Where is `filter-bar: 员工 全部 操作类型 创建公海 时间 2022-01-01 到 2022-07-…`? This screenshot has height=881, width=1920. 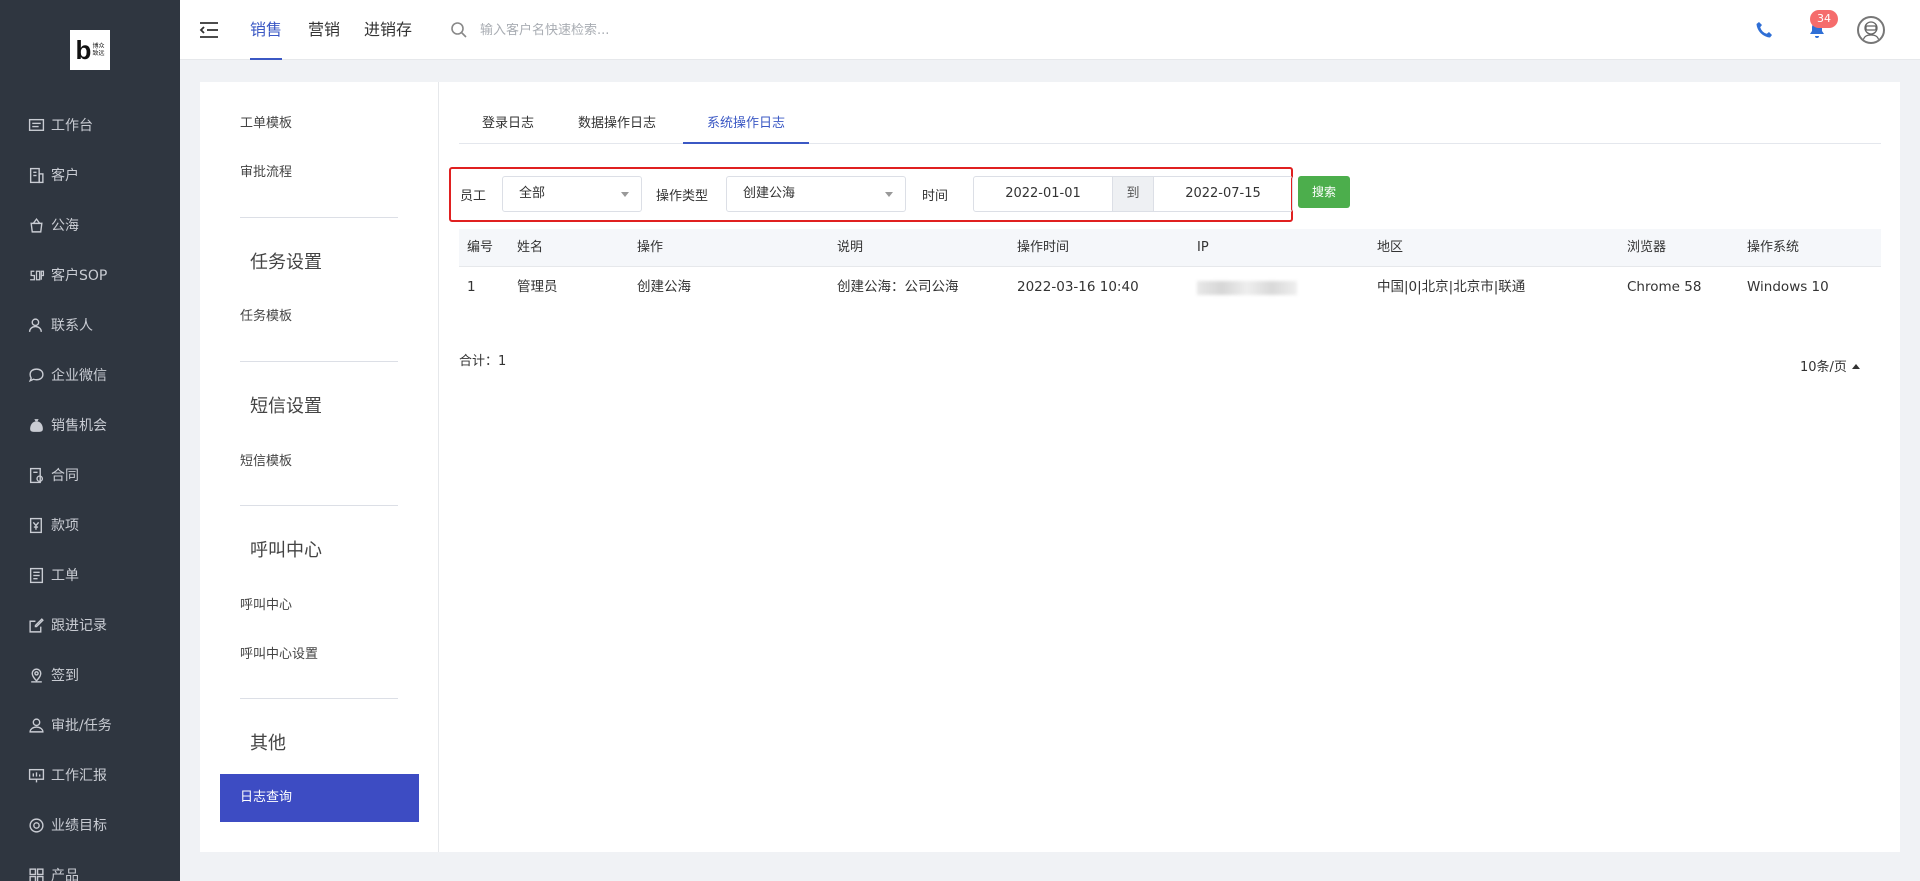
filter-bar: 员工 全部 操作类型 创建公海 时间 2022-01-01 到 2022-07-… is located at coordinates (871, 194).